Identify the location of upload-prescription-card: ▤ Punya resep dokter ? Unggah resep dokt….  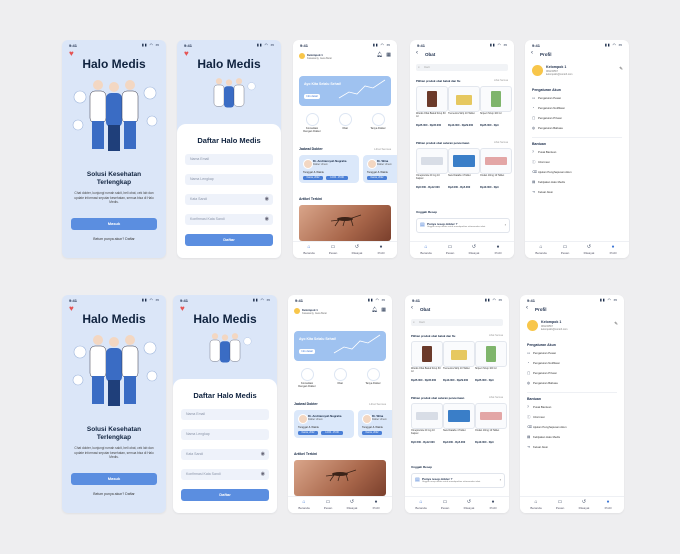
(458, 480).